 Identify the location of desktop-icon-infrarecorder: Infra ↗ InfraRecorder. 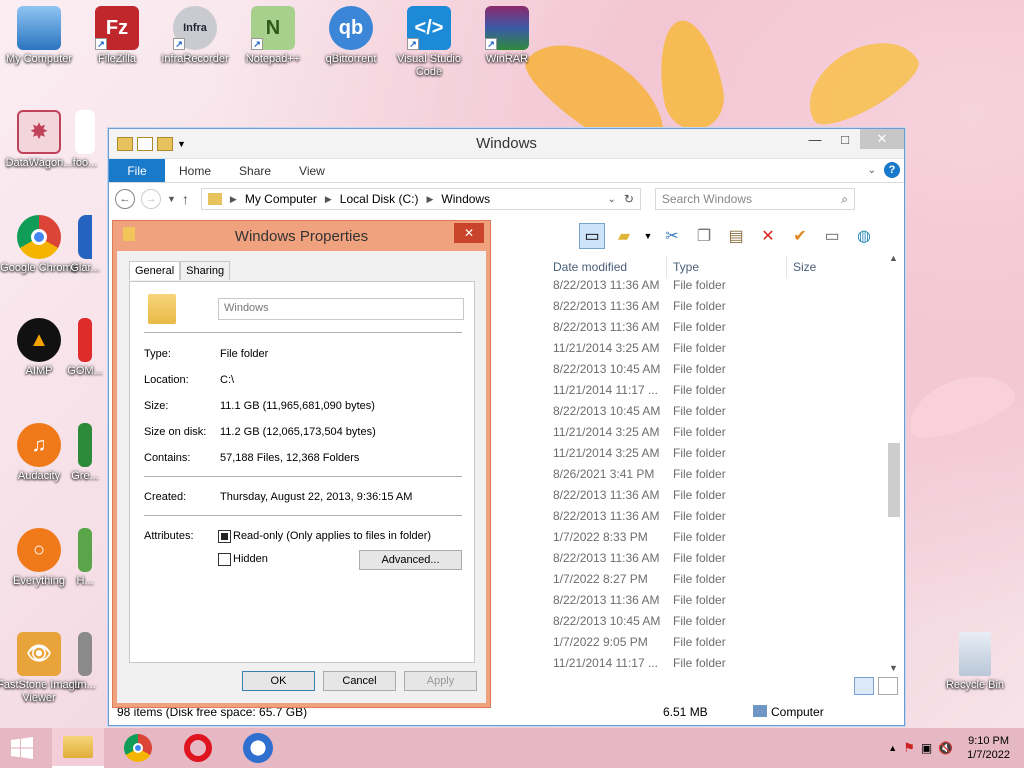
(195, 36).